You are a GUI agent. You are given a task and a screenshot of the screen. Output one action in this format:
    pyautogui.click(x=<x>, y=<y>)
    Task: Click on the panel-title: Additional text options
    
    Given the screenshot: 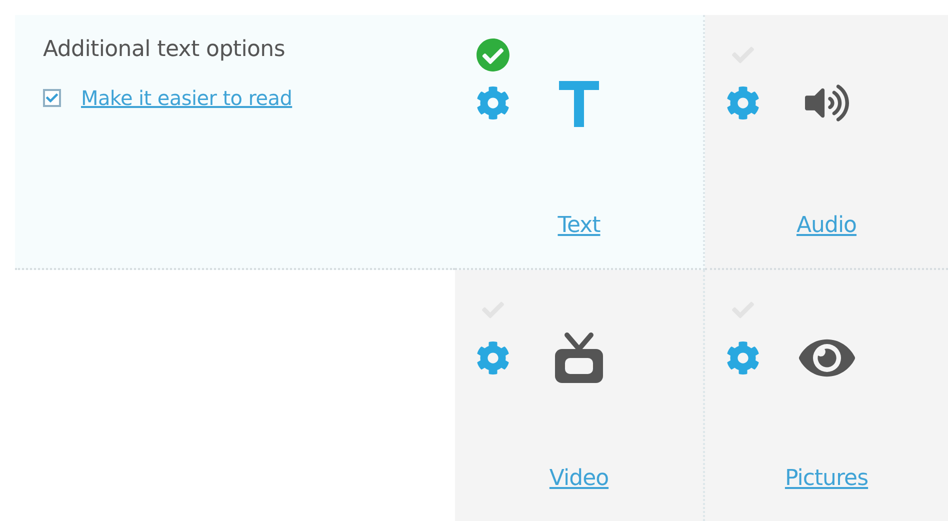 What is the action you would take?
    pyautogui.click(x=164, y=49)
    